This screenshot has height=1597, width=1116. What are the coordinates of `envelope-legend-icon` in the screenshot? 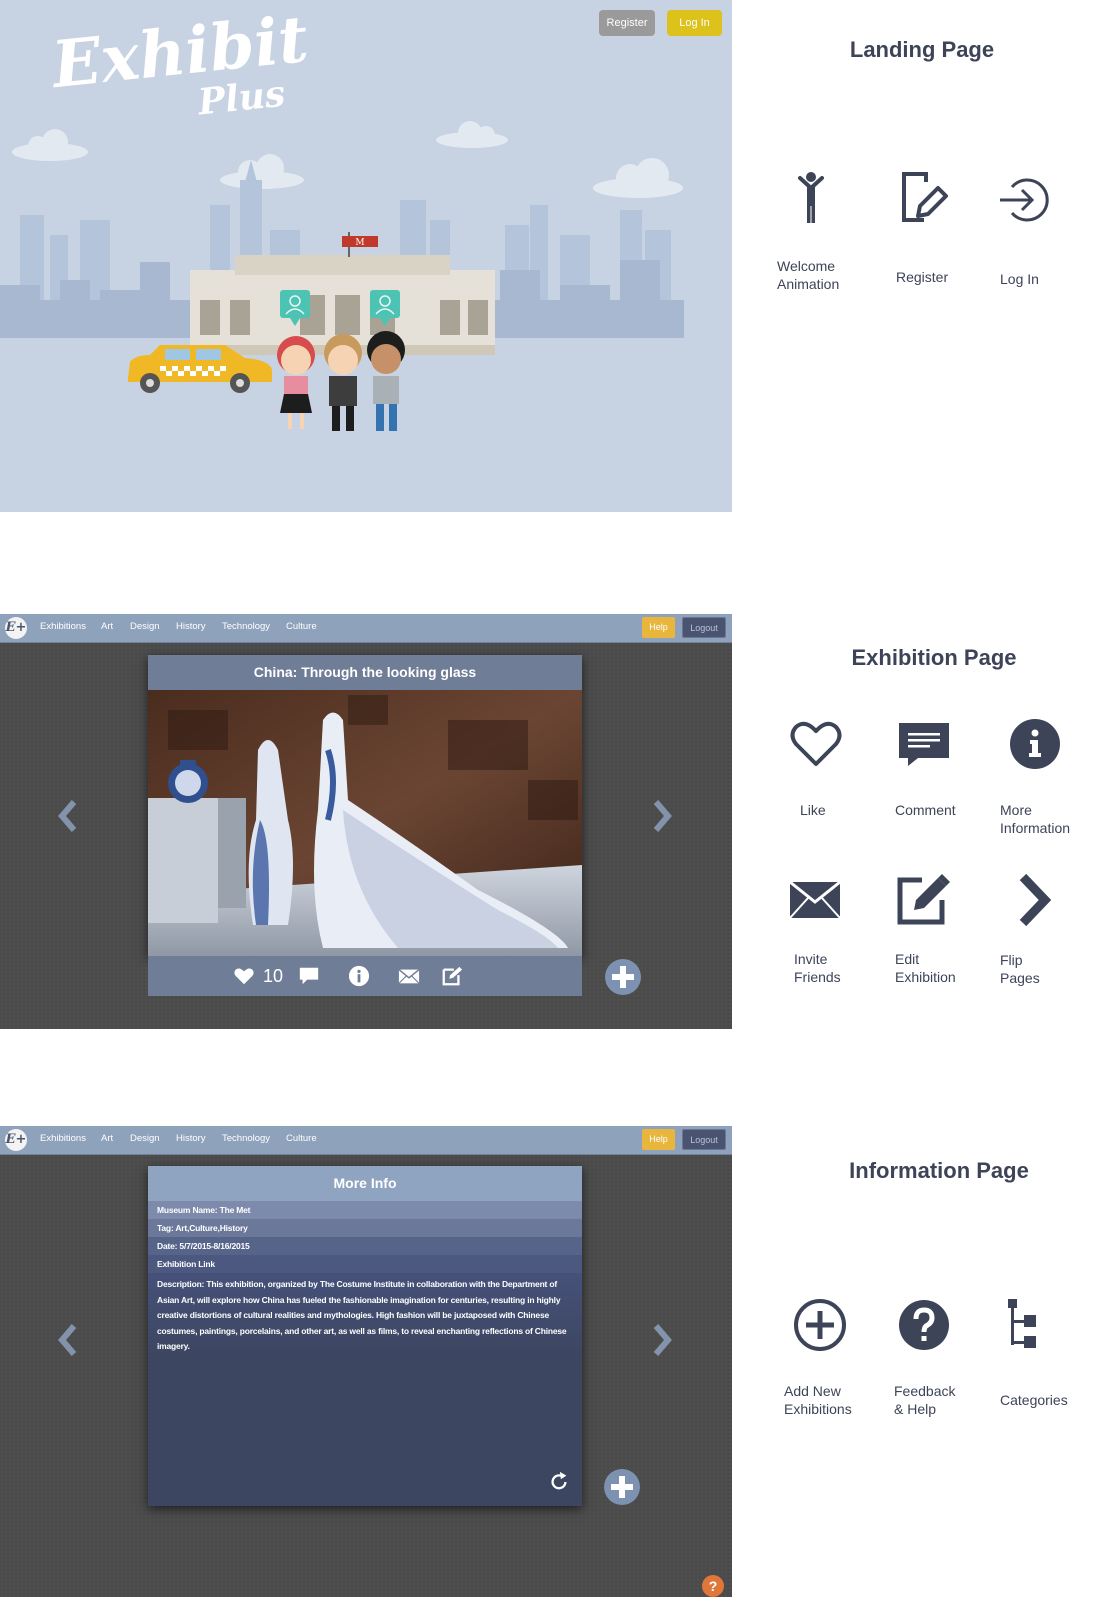 It's located at (815, 899).